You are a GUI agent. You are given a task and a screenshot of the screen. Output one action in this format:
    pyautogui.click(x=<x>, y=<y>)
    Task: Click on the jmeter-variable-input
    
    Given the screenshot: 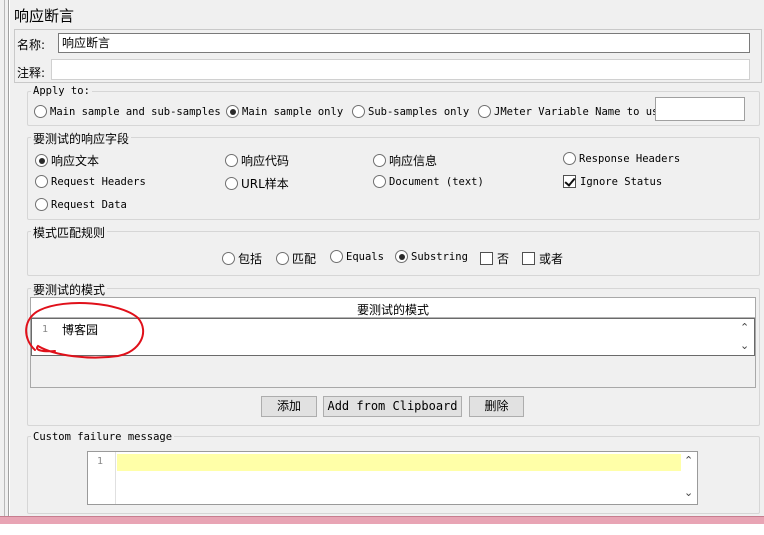 What is the action you would take?
    pyautogui.click(x=700, y=109)
    